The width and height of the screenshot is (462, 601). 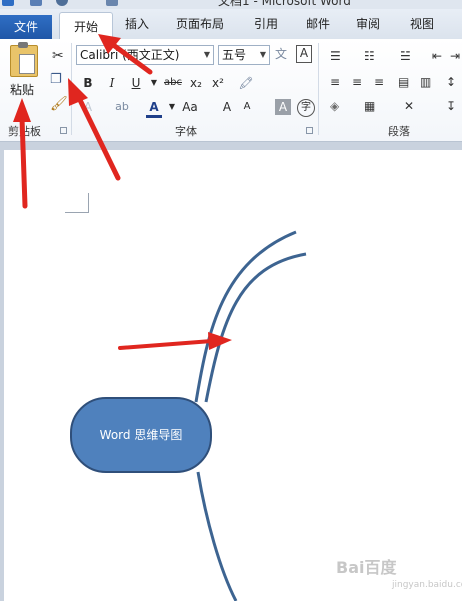 I want to click on arrow-to-copy, so click(x=94, y=129).